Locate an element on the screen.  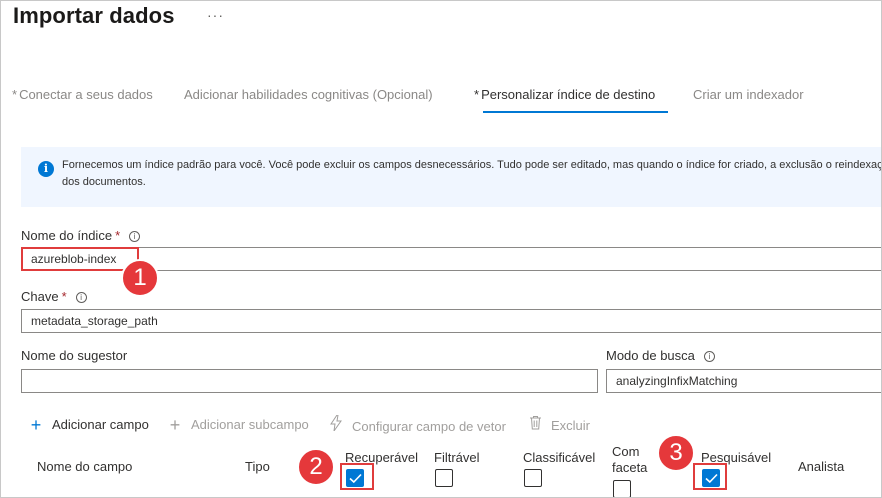
sortable-all-checkbox is located at coordinates (533, 478).